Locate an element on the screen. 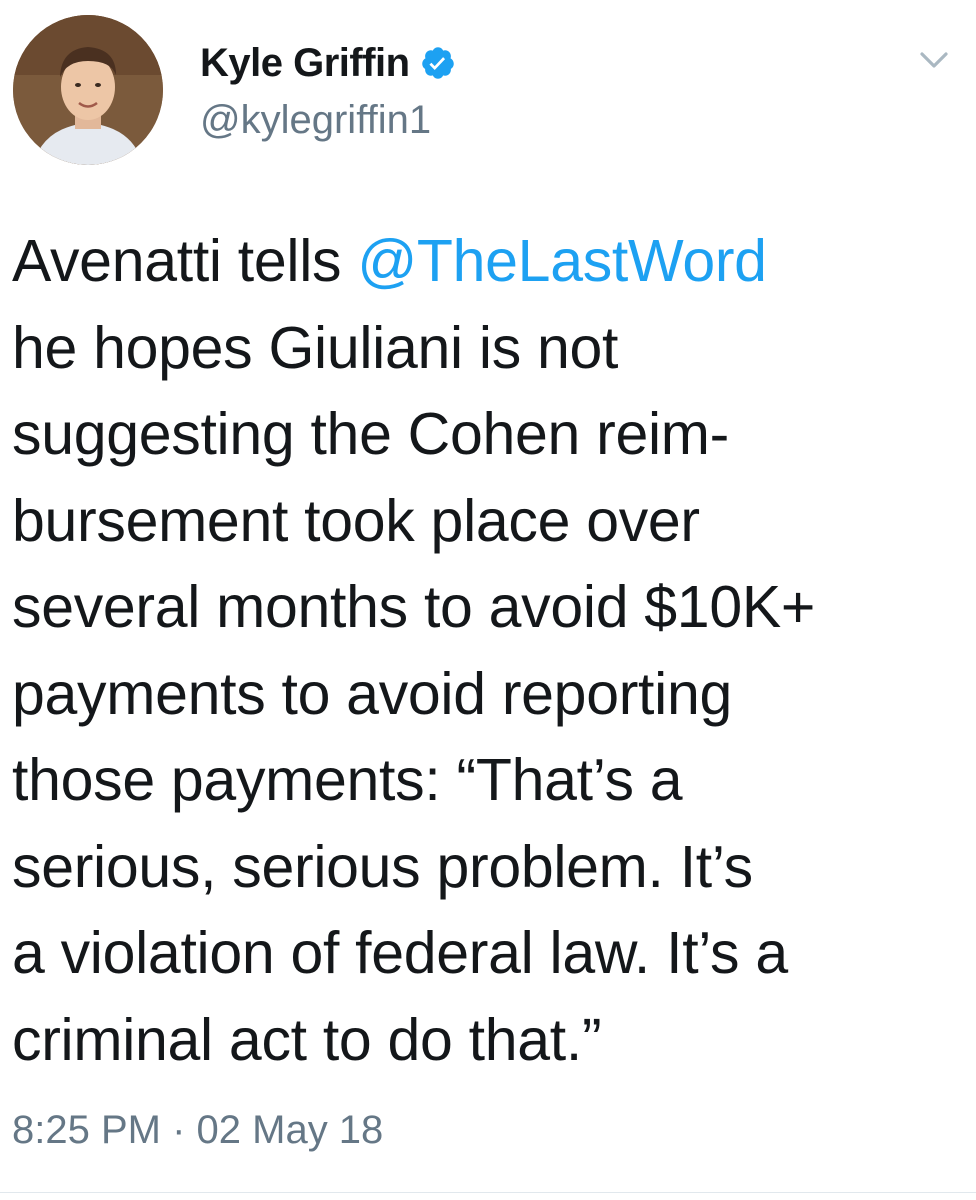 This screenshot has height=1200, width=976. tweet-line: bursement took place over is located at coordinates (356, 520).